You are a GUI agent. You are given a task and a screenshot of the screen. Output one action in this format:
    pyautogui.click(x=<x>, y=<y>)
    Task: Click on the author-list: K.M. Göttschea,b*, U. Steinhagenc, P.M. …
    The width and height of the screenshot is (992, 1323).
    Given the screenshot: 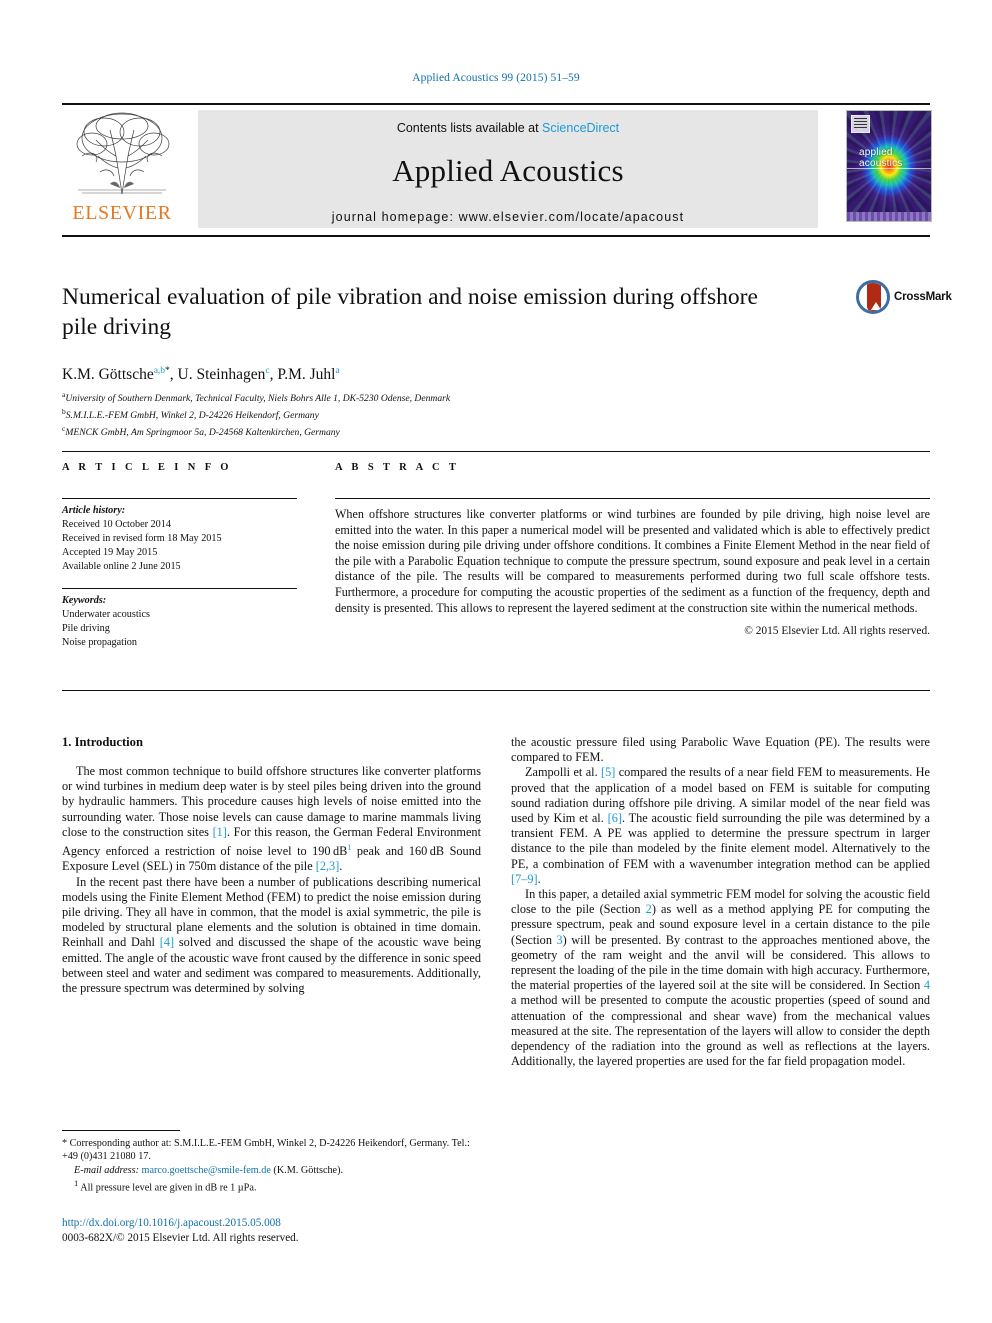 What is the action you would take?
    pyautogui.click(x=201, y=375)
    